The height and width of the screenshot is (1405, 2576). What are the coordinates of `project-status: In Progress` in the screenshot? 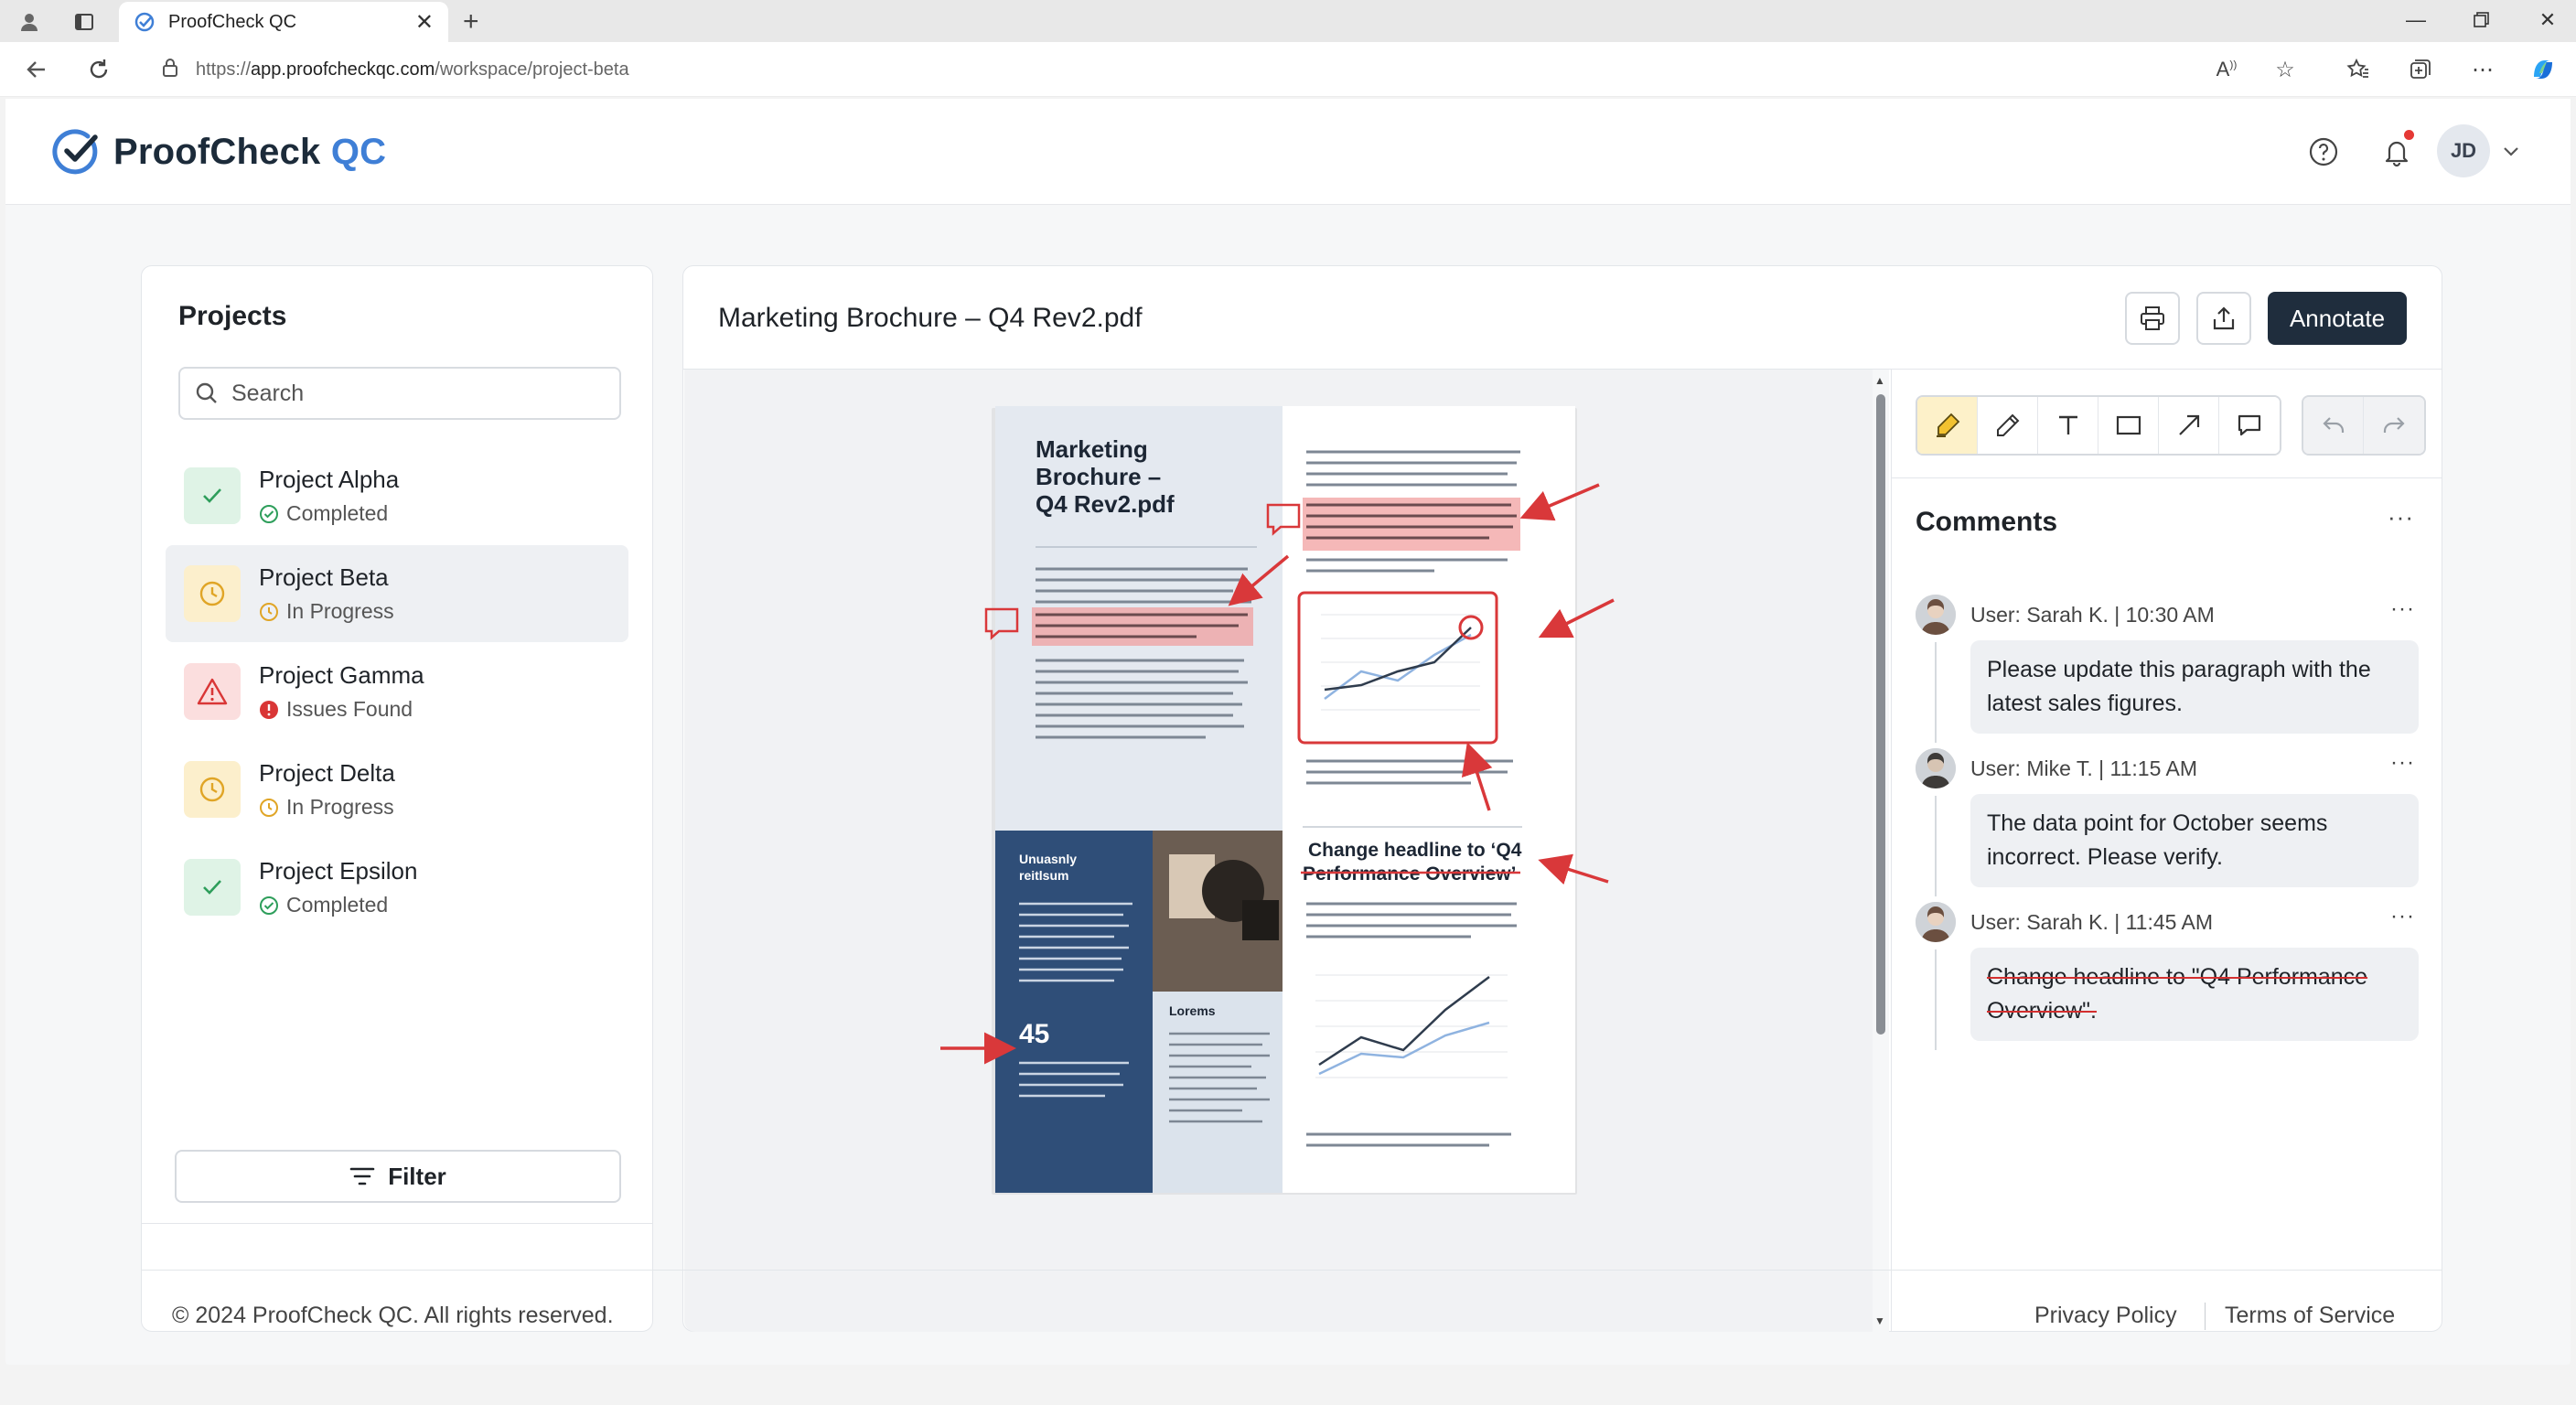 It's located at (340, 807).